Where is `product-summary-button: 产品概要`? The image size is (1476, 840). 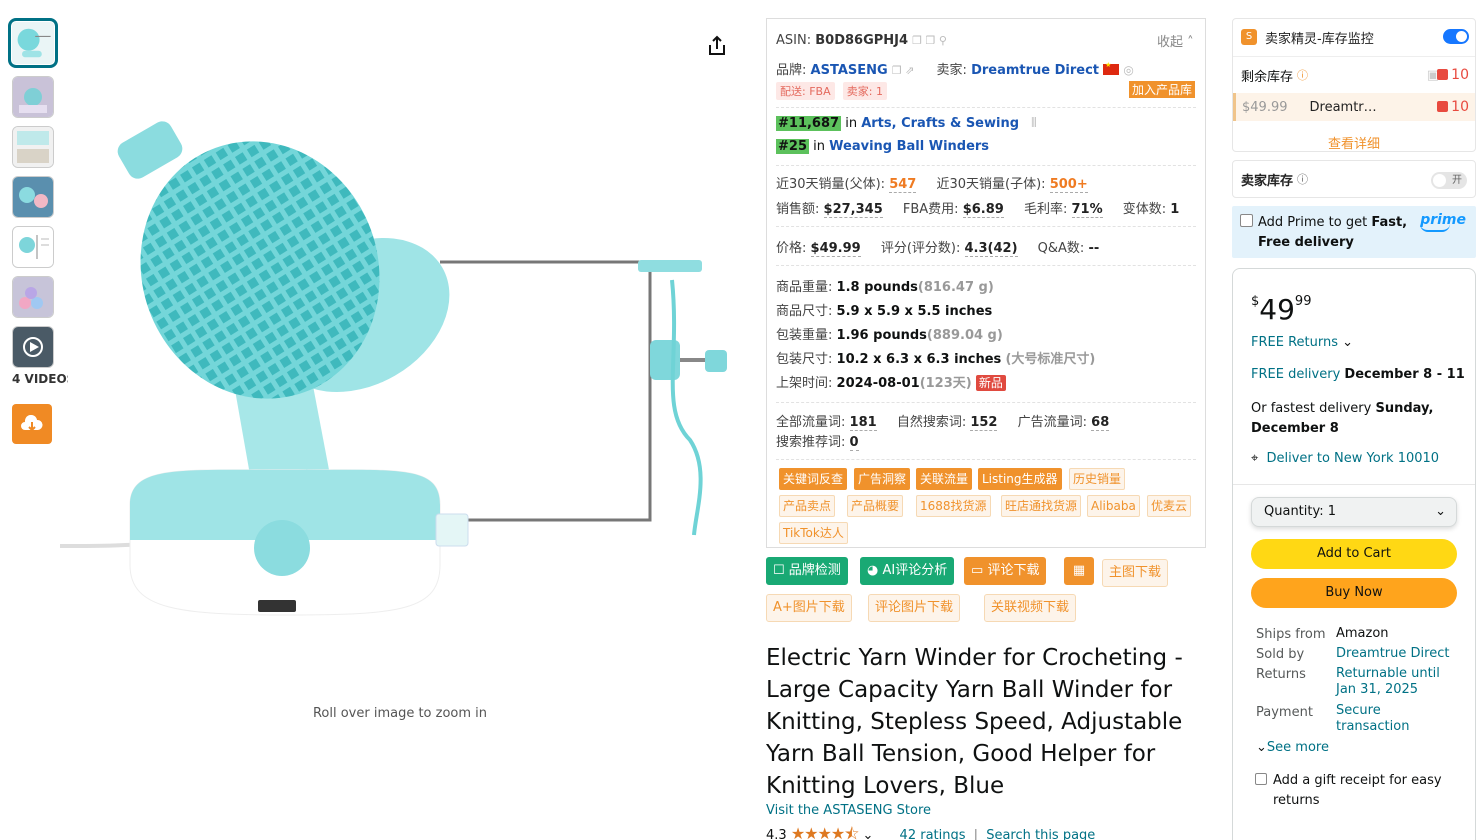 product-summary-button: 产品概要 is located at coordinates (875, 506).